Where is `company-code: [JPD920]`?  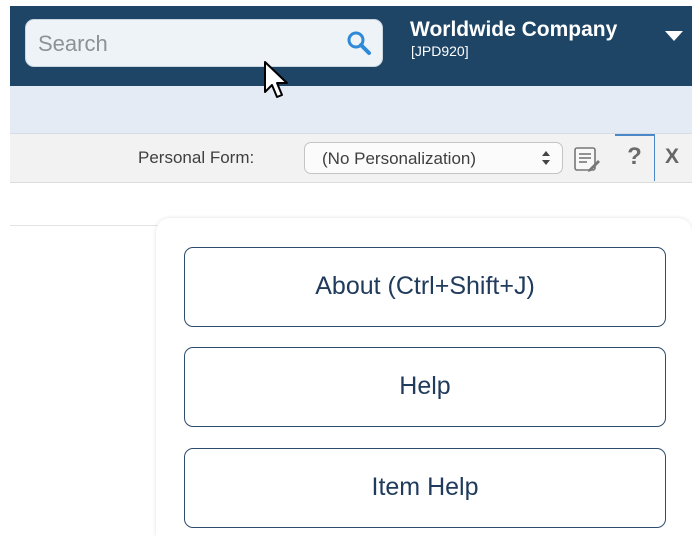 company-code: [JPD920] is located at coordinates (440, 51).